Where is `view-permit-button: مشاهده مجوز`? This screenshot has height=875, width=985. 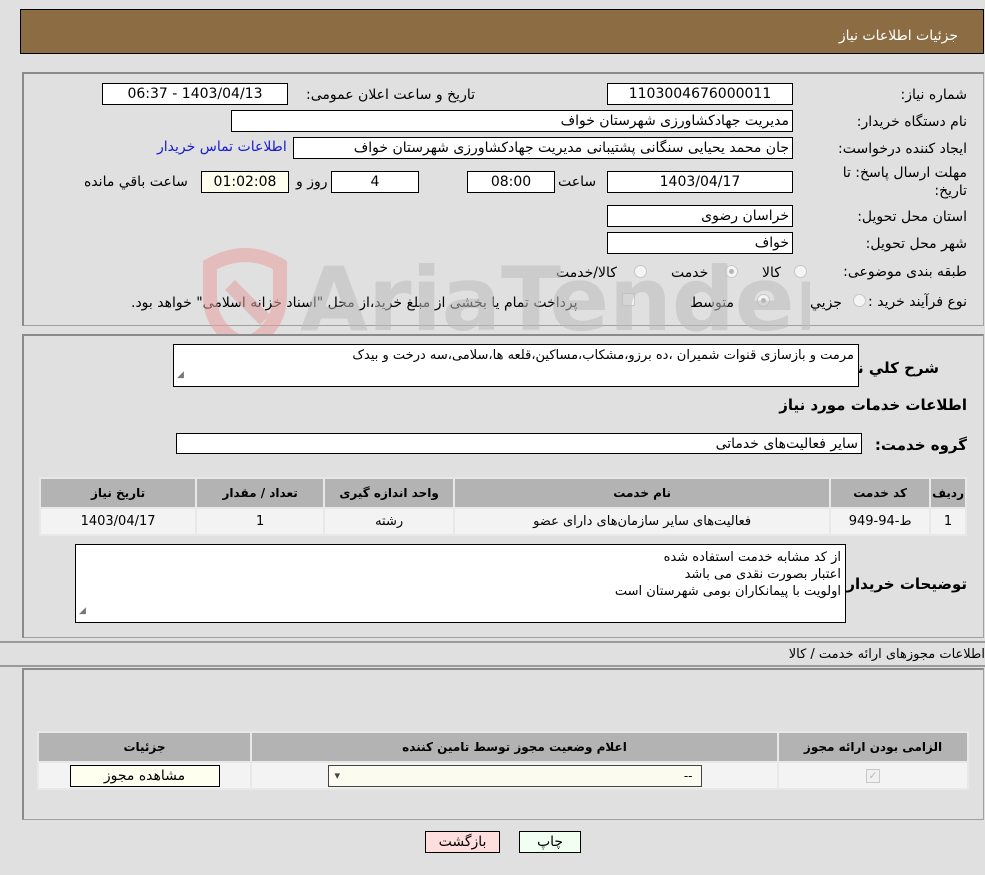
view-permit-button: مشاهده مجوز is located at coordinates (144, 775).